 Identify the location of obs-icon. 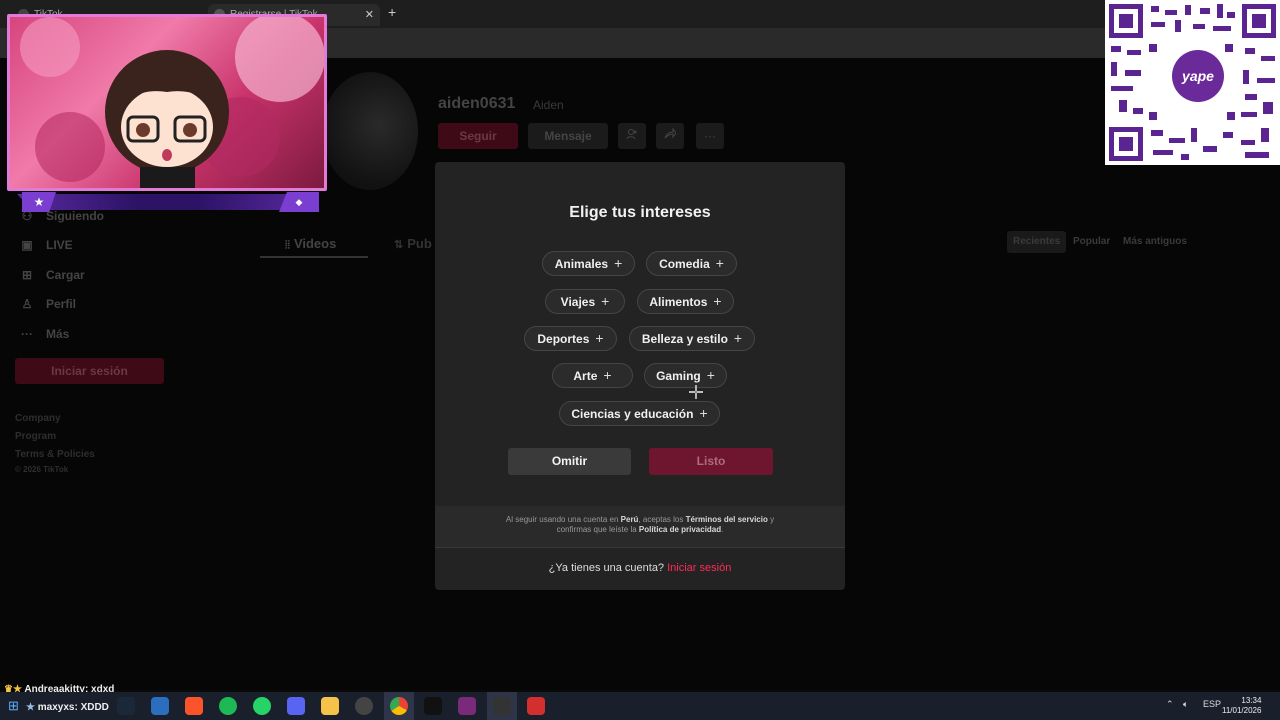
(364, 706).